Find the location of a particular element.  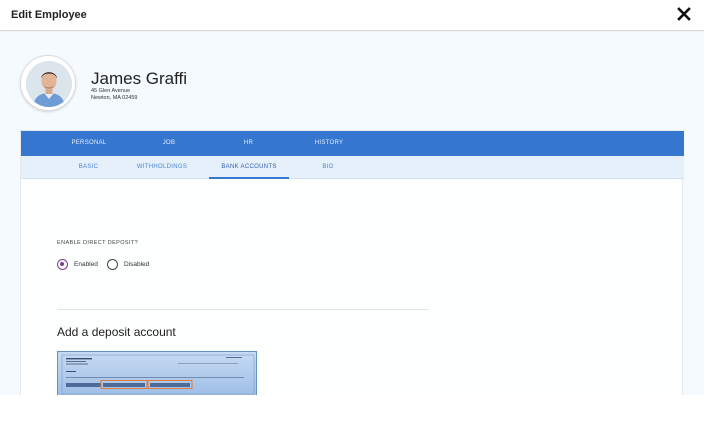

disabled-radio-label: Disabled is located at coordinates (136, 264).